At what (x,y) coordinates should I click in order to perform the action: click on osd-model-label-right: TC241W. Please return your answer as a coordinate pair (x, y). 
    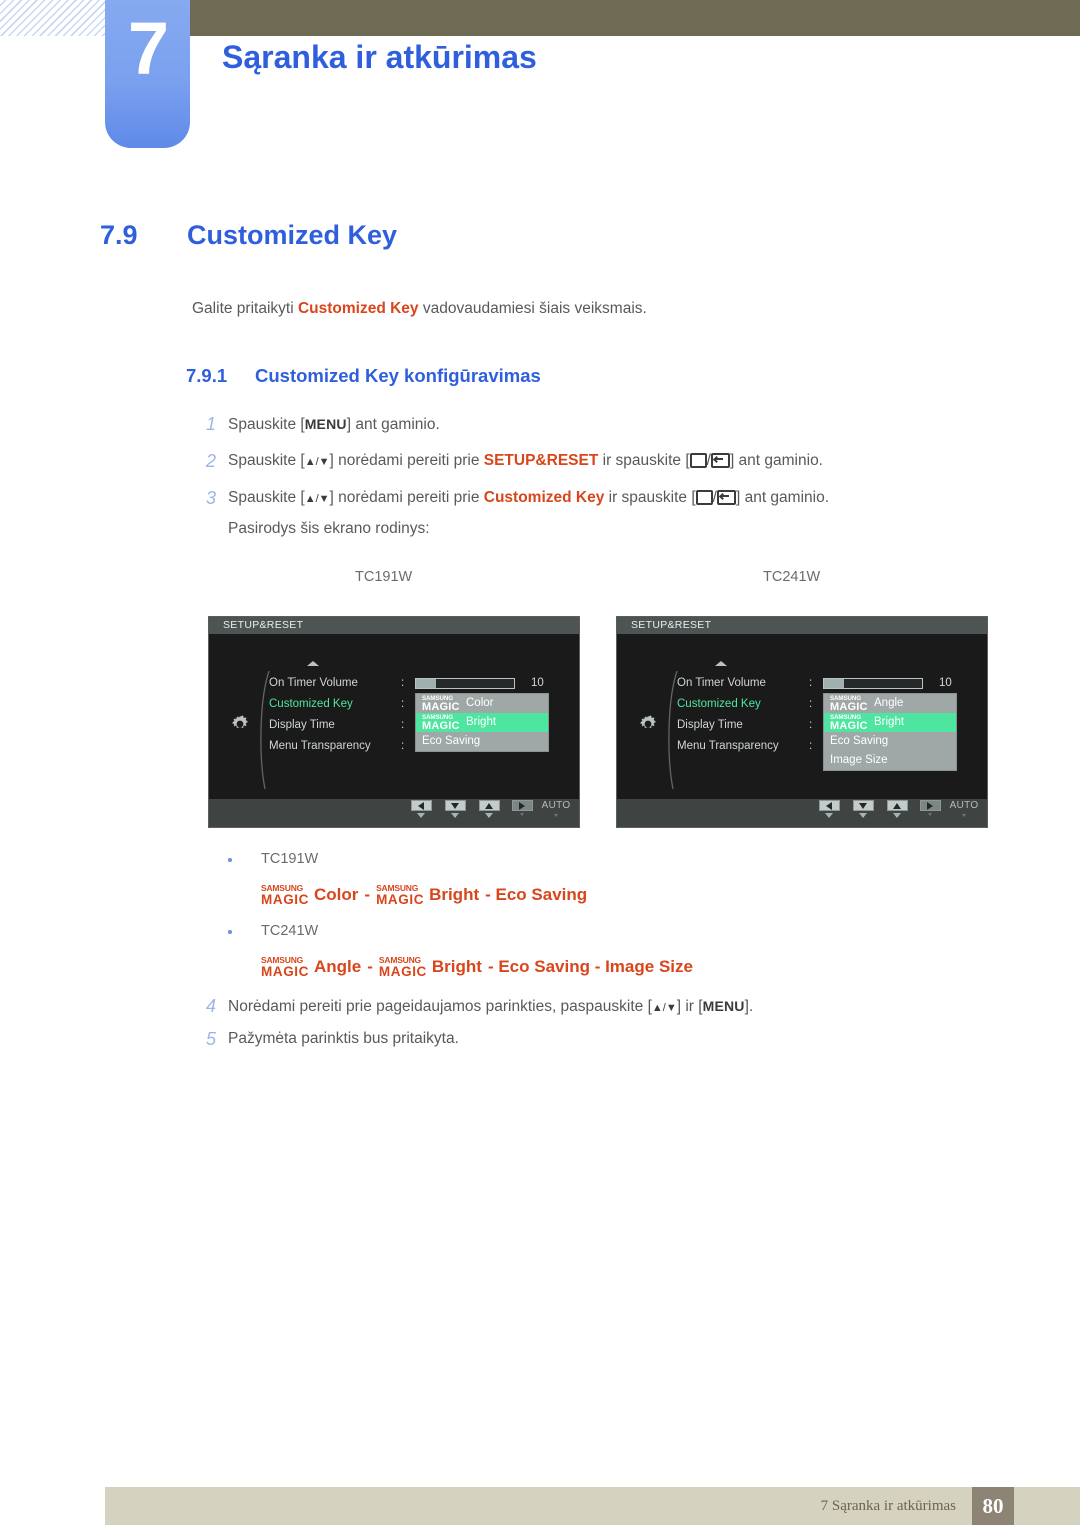
    Looking at the image, I should click on (792, 577).